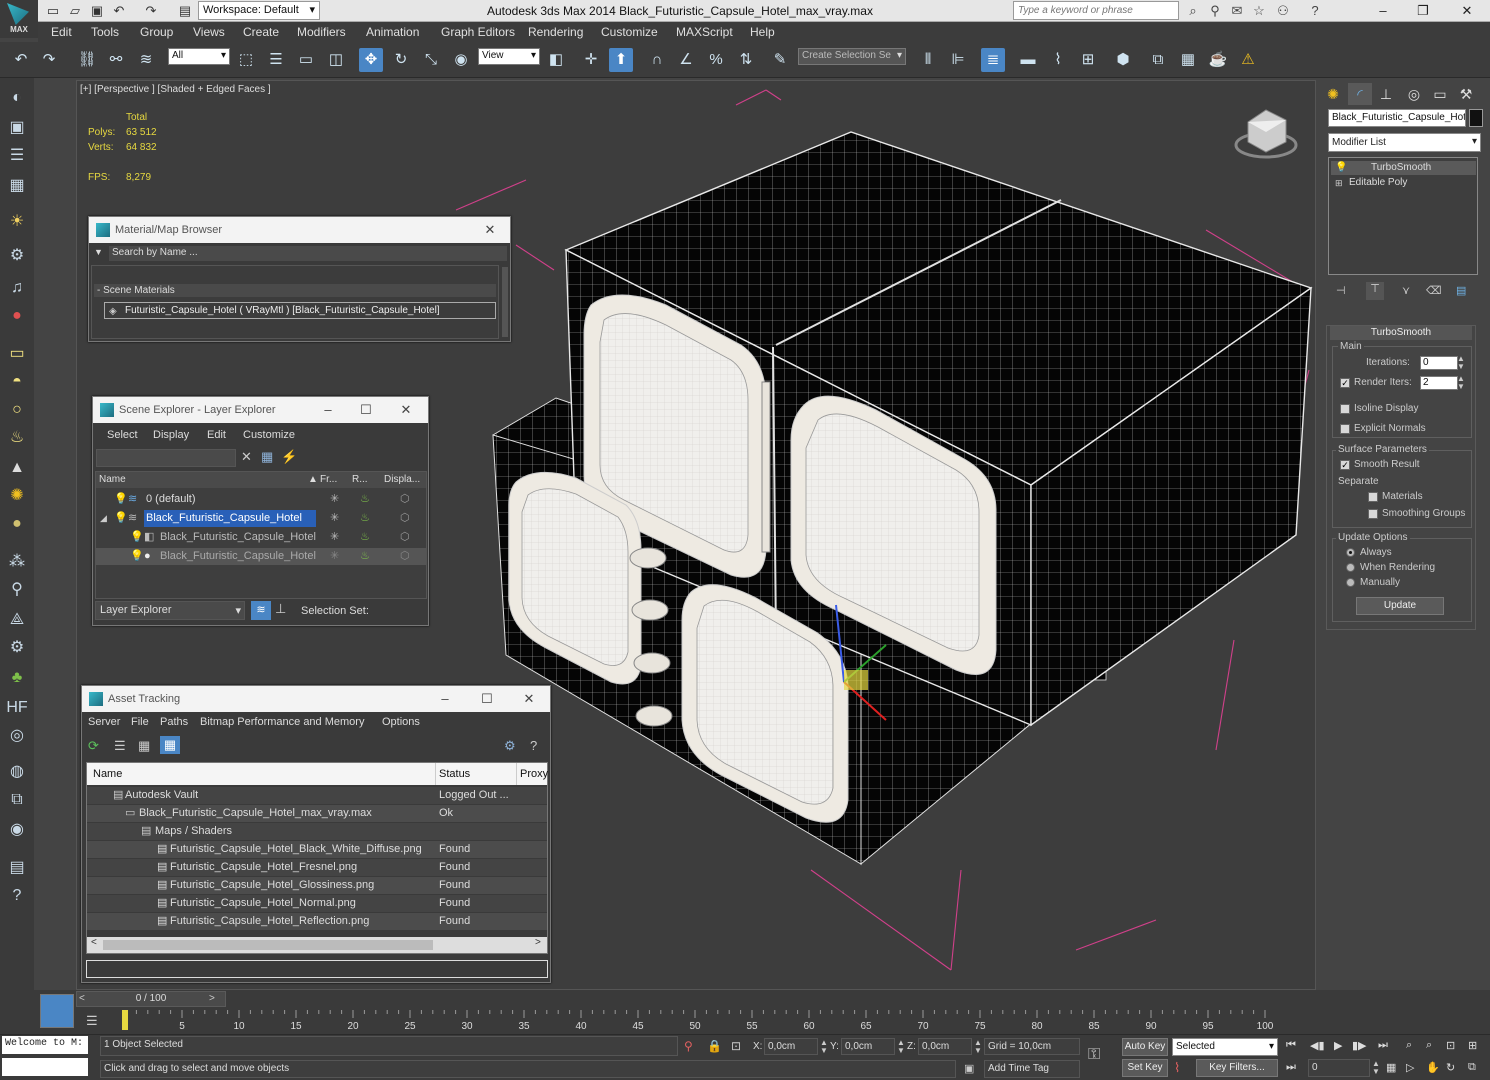 The width and height of the screenshot is (1490, 1080). What do you see at coordinates (17, 868) in the screenshot?
I see `document-icon: ▤` at bounding box center [17, 868].